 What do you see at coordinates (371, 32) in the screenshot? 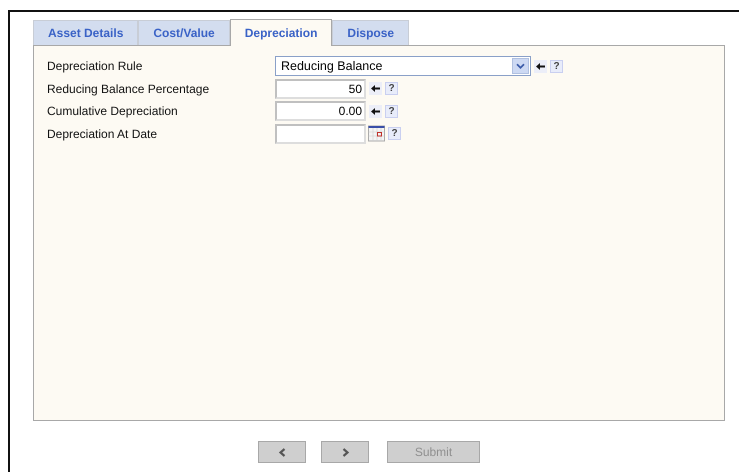
I see `tab: Dispose` at bounding box center [371, 32].